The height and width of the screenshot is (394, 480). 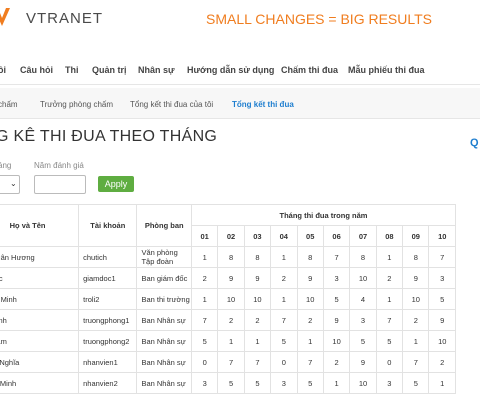 I want to click on col-header-months: Tháng thi đua trong năm, so click(x=323, y=215).